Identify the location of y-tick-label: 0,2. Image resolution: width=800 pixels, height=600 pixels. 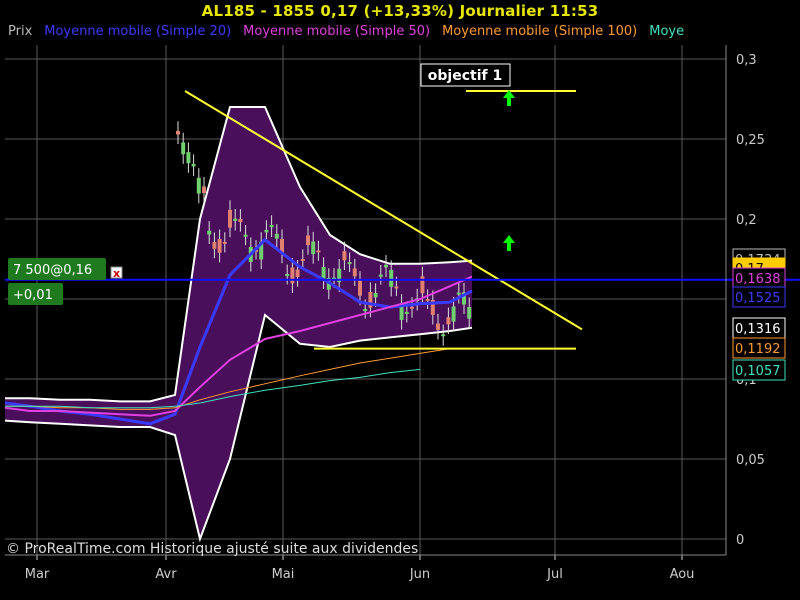
(746, 220).